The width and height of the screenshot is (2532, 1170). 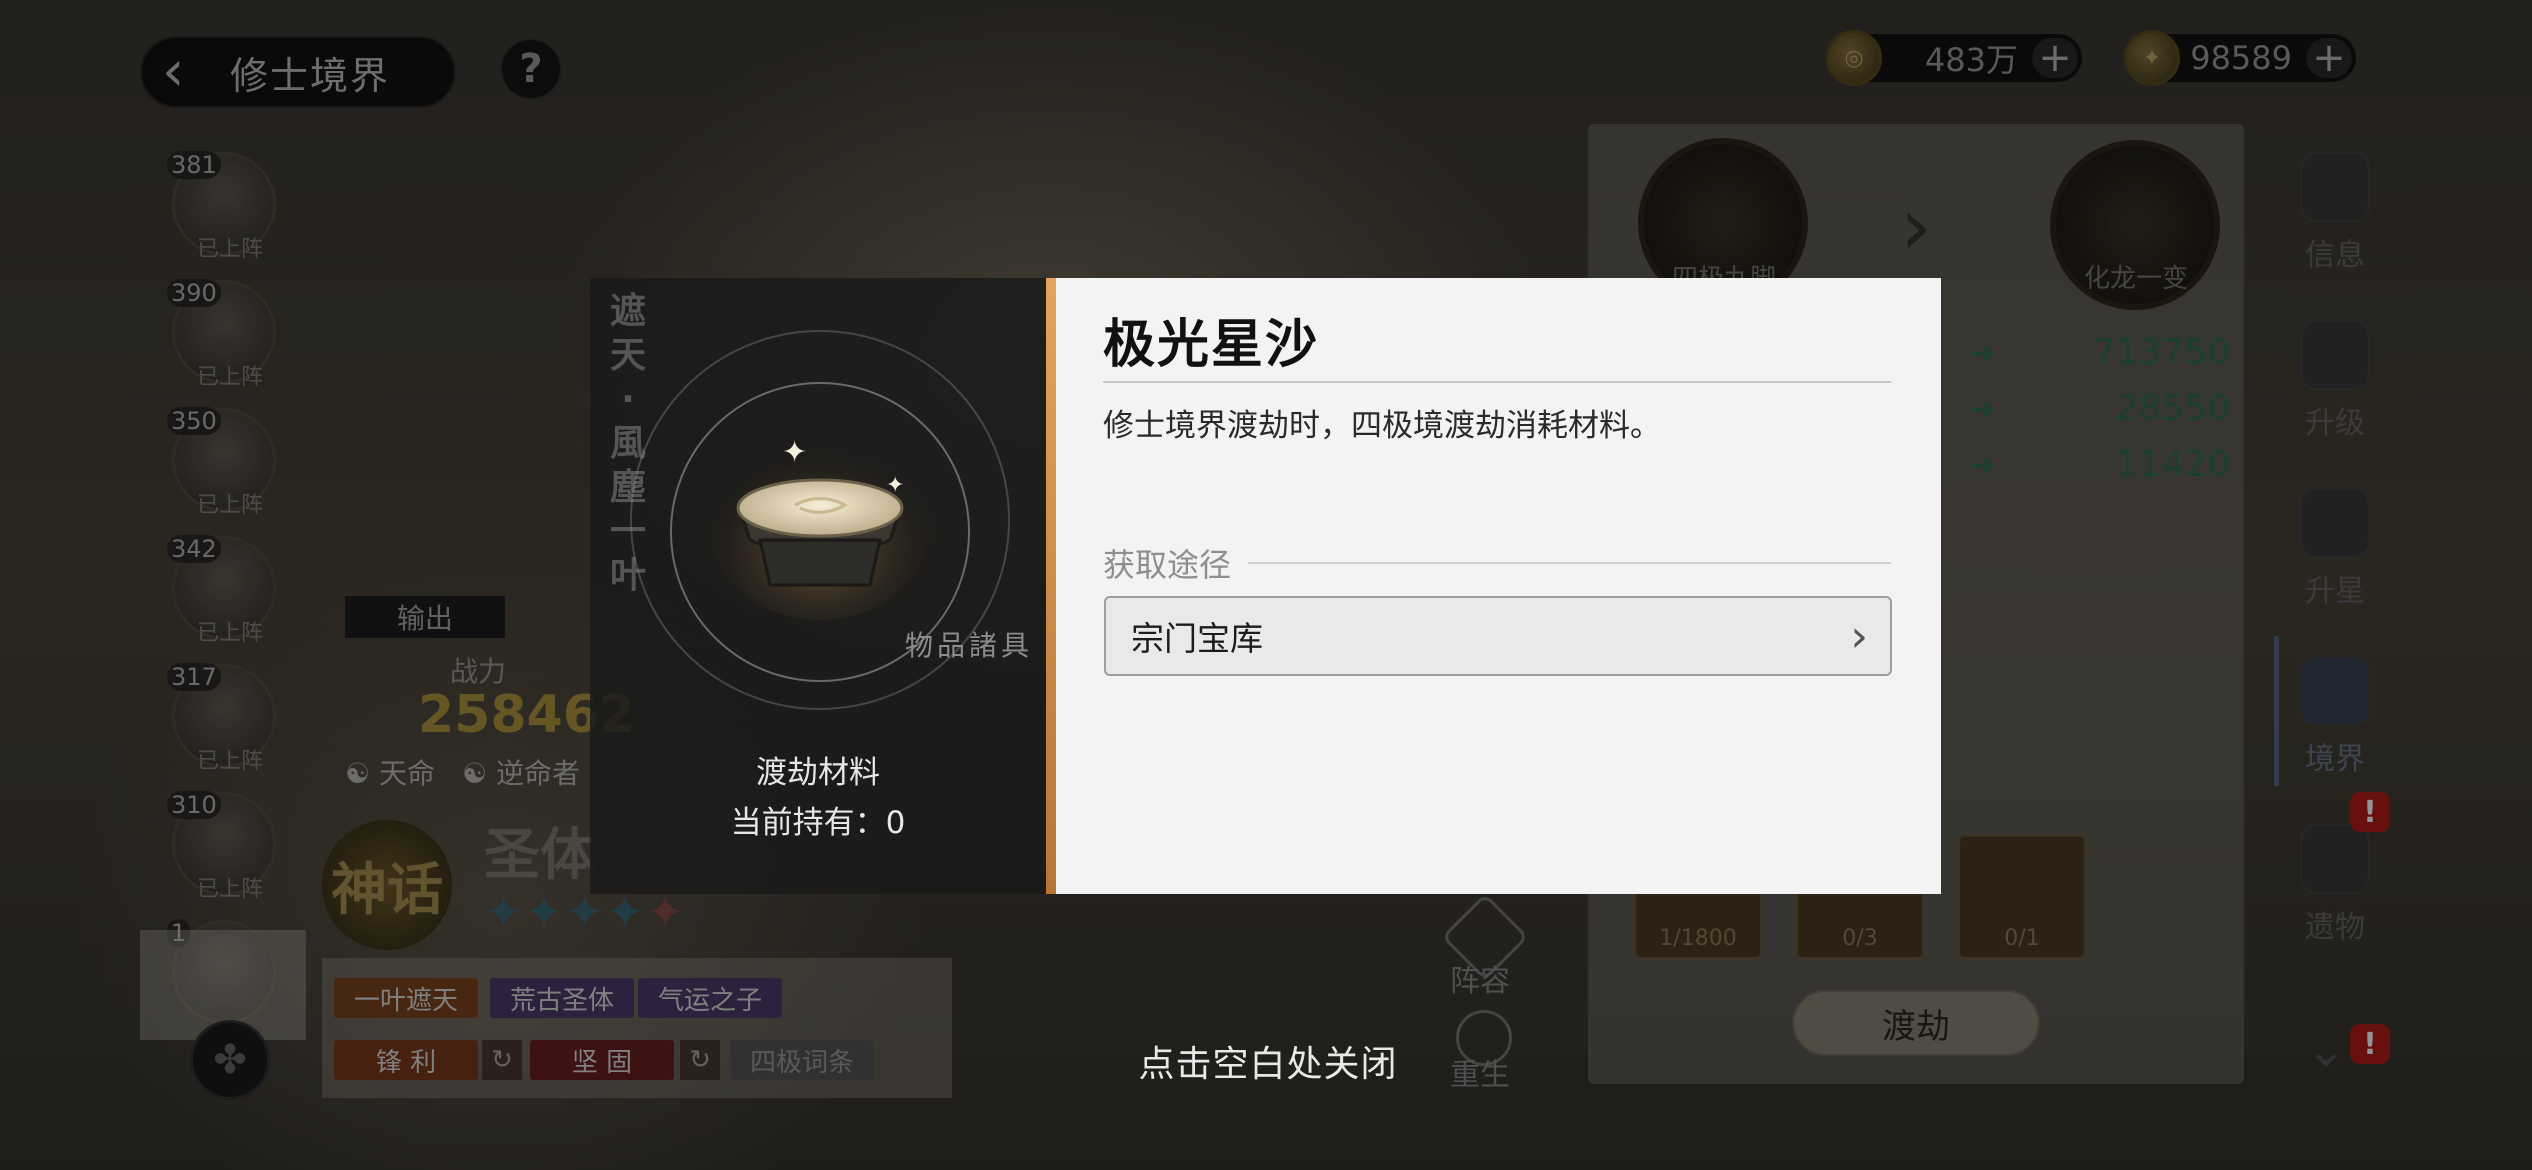 What do you see at coordinates (1859, 636) in the screenshot?
I see `chevron-right-icon: ›` at bounding box center [1859, 636].